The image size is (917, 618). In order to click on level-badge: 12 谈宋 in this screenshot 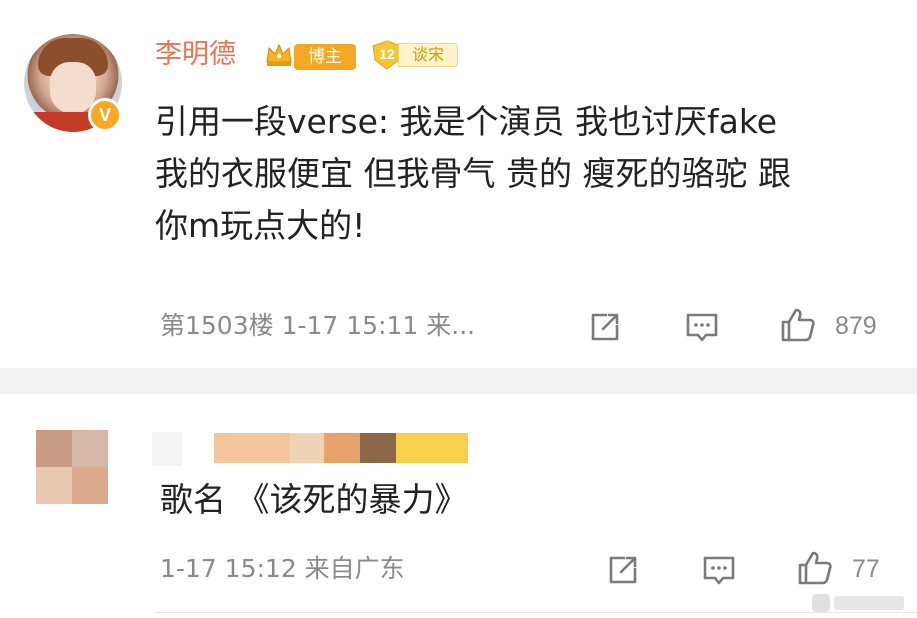, I will do `click(414, 55)`.